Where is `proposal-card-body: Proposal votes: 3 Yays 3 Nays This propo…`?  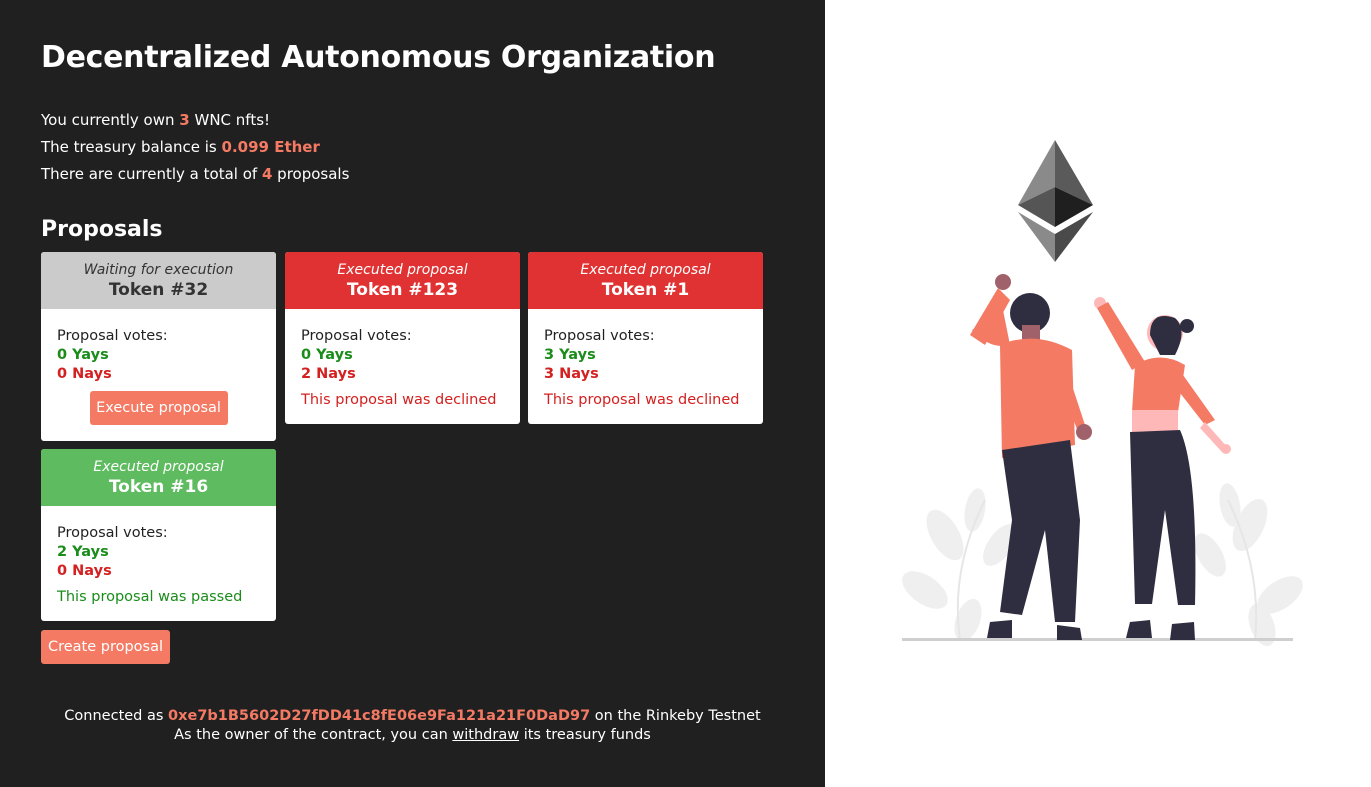 proposal-card-body: Proposal votes: 3 Yays 3 Nays This propo… is located at coordinates (645, 358).